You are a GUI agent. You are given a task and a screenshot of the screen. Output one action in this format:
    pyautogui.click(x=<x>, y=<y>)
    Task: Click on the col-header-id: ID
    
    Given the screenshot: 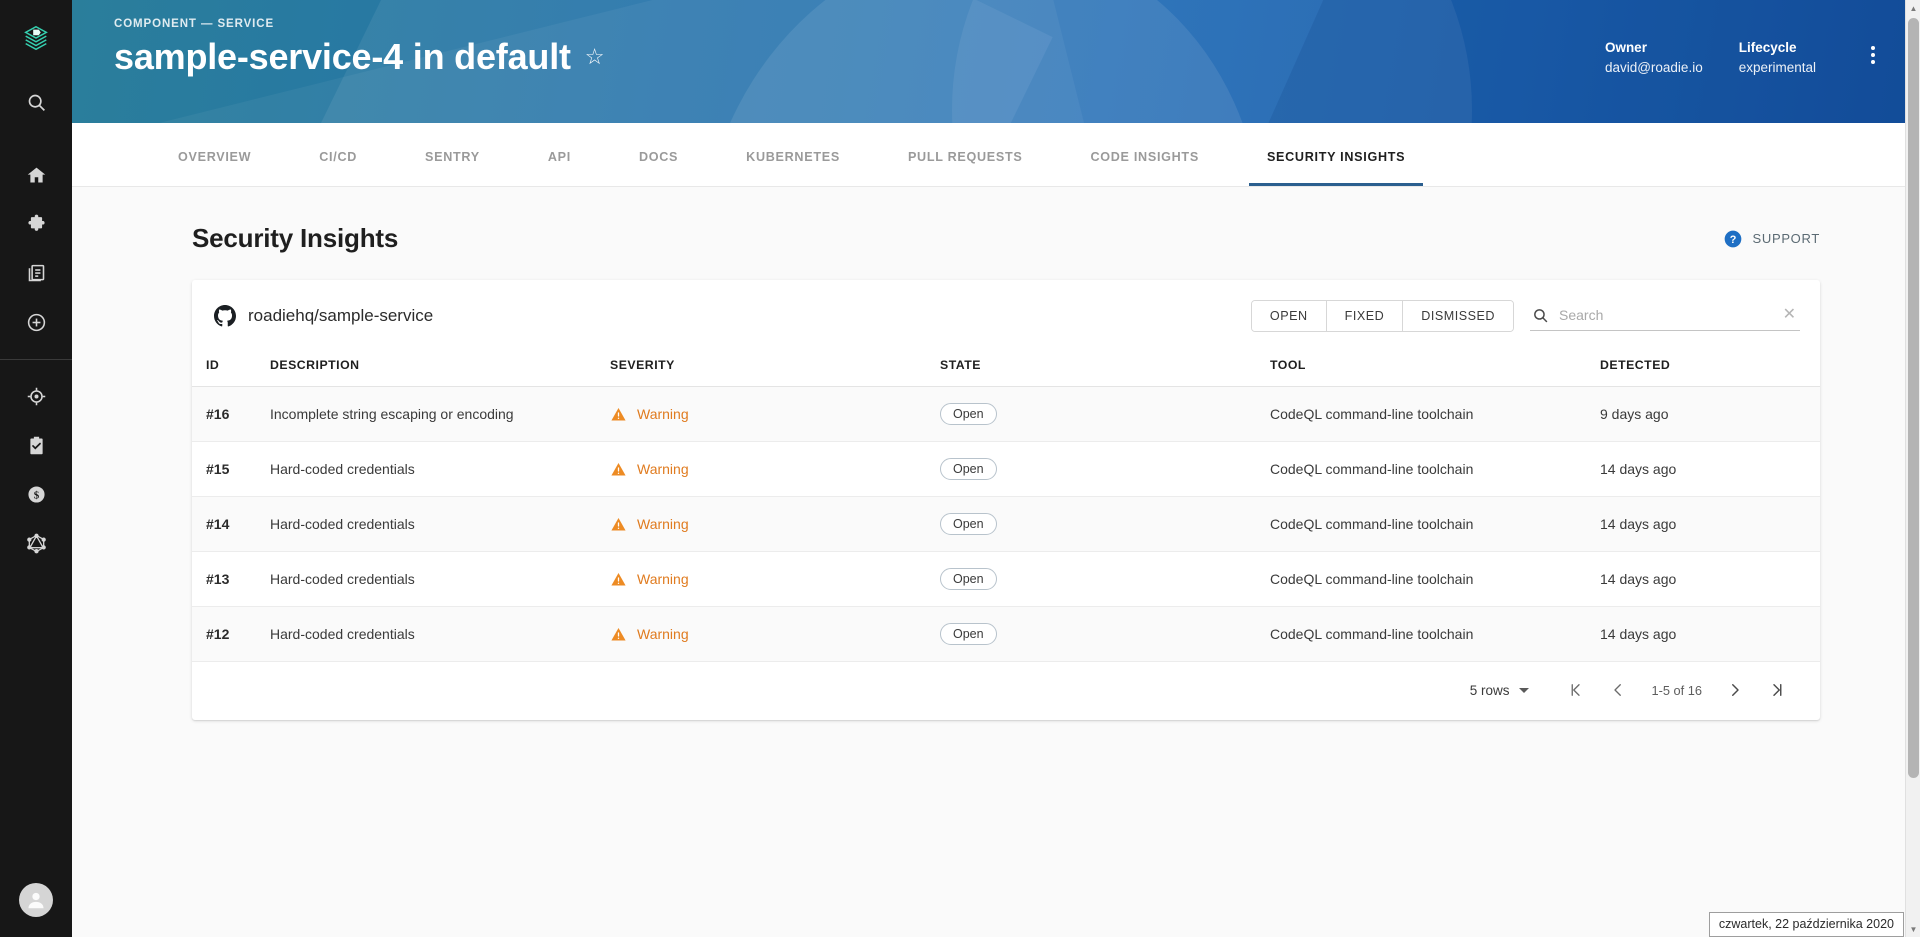 What is the action you would take?
    pyautogui.click(x=231, y=369)
    